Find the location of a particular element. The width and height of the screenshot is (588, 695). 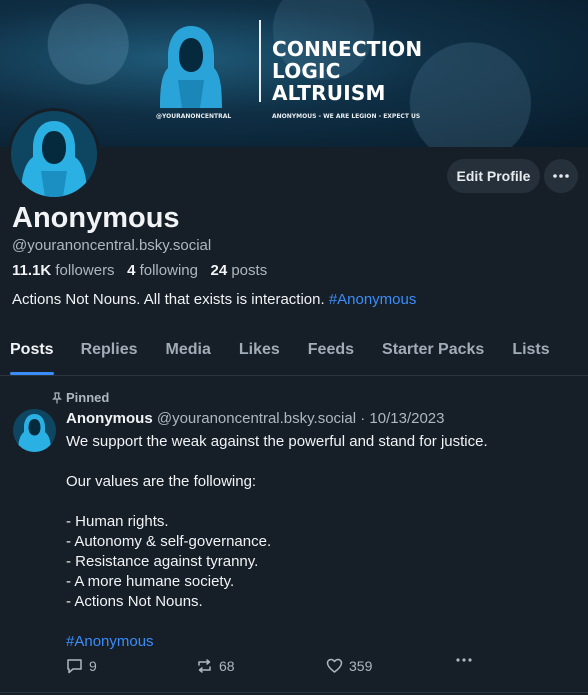

post-line: - Autonomy & self-governance. is located at coordinates (169, 541).